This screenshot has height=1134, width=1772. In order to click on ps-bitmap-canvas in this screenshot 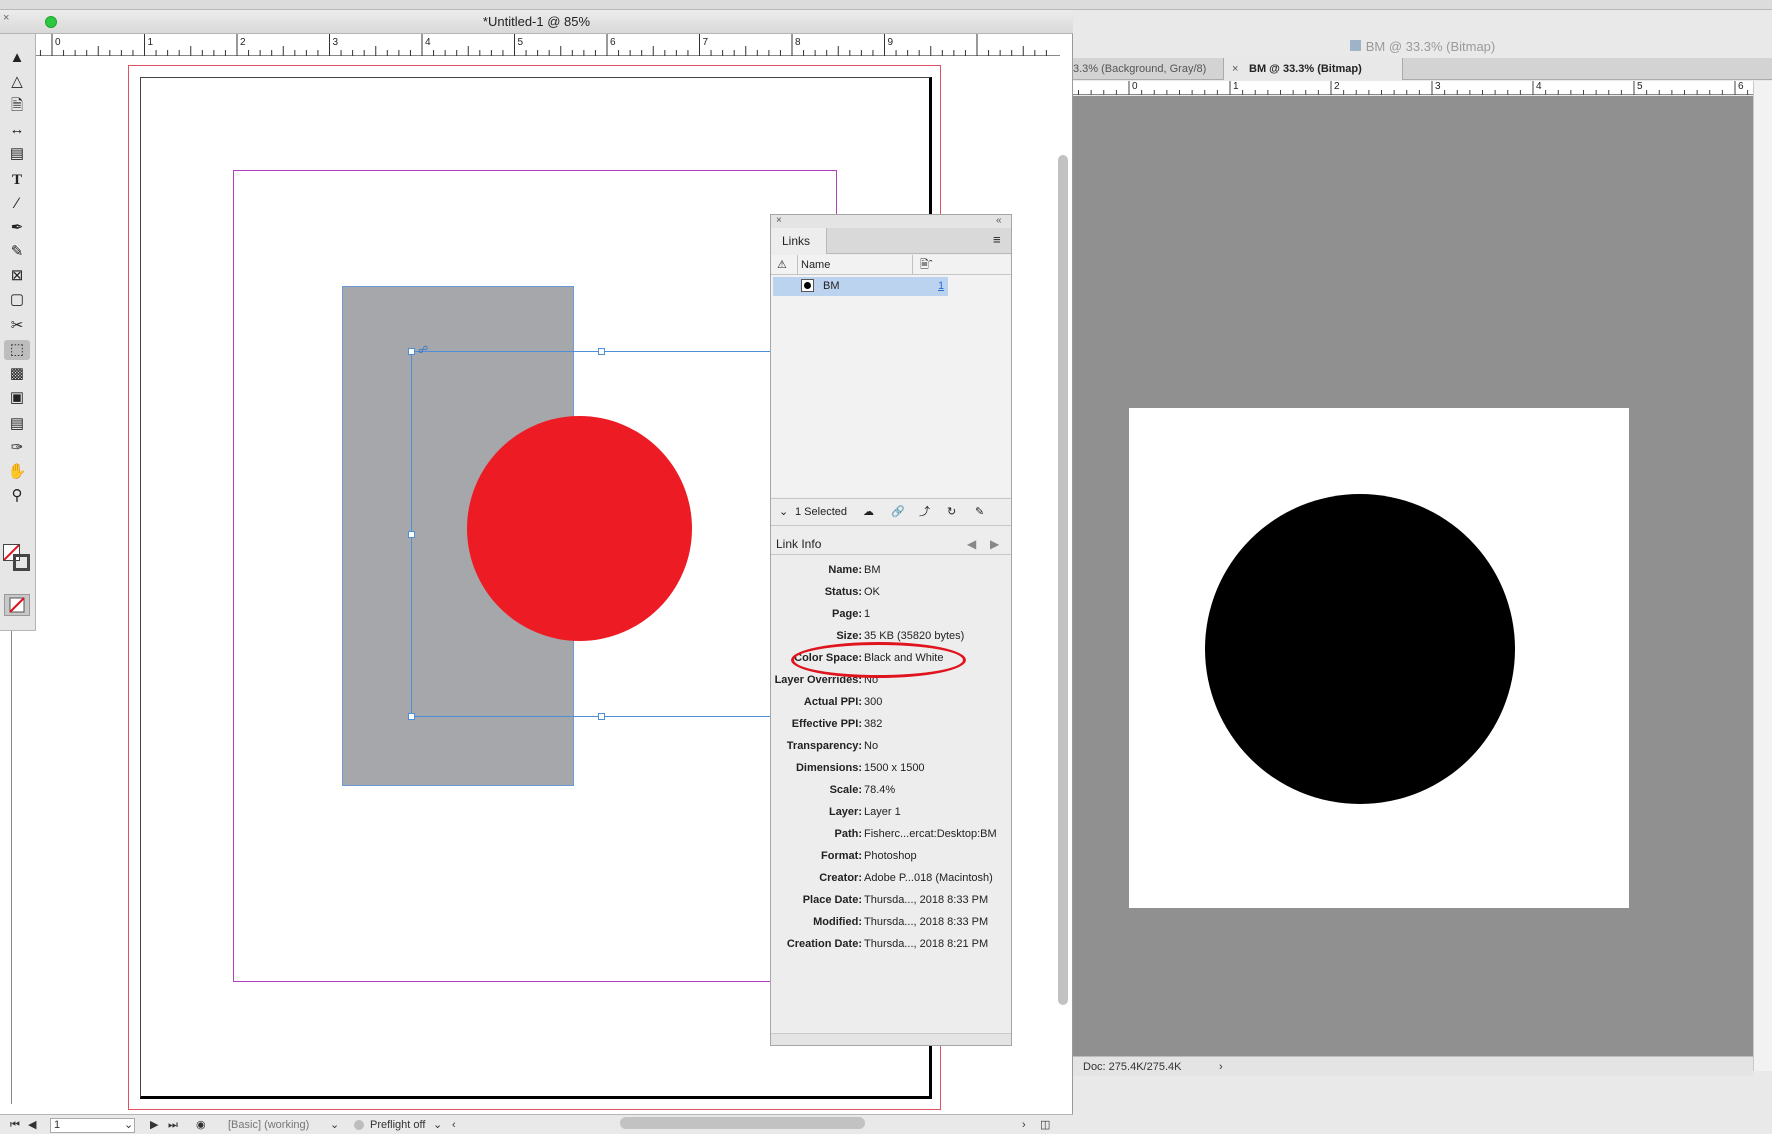, I will do `click(1379, 658)`.